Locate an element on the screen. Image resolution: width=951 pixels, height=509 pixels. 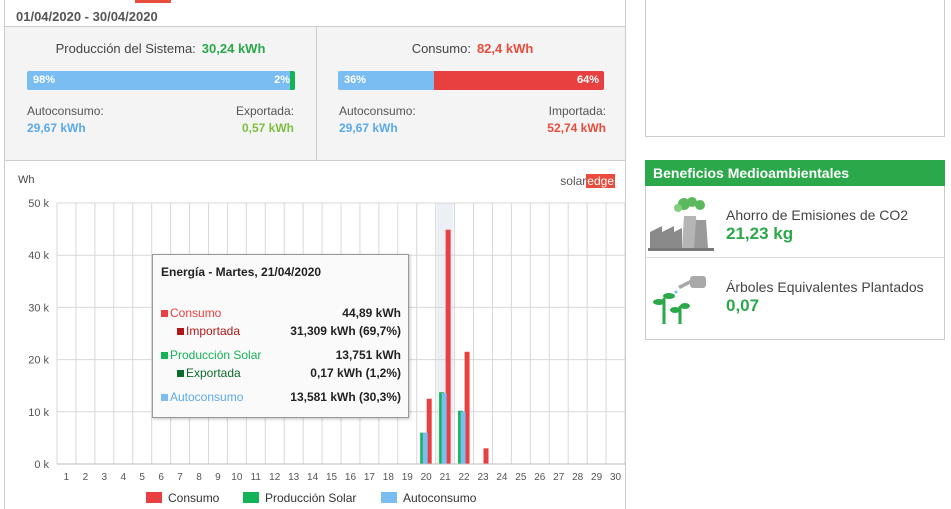
consumption-bar: 36% 64% is located at coordinates (471, 80).